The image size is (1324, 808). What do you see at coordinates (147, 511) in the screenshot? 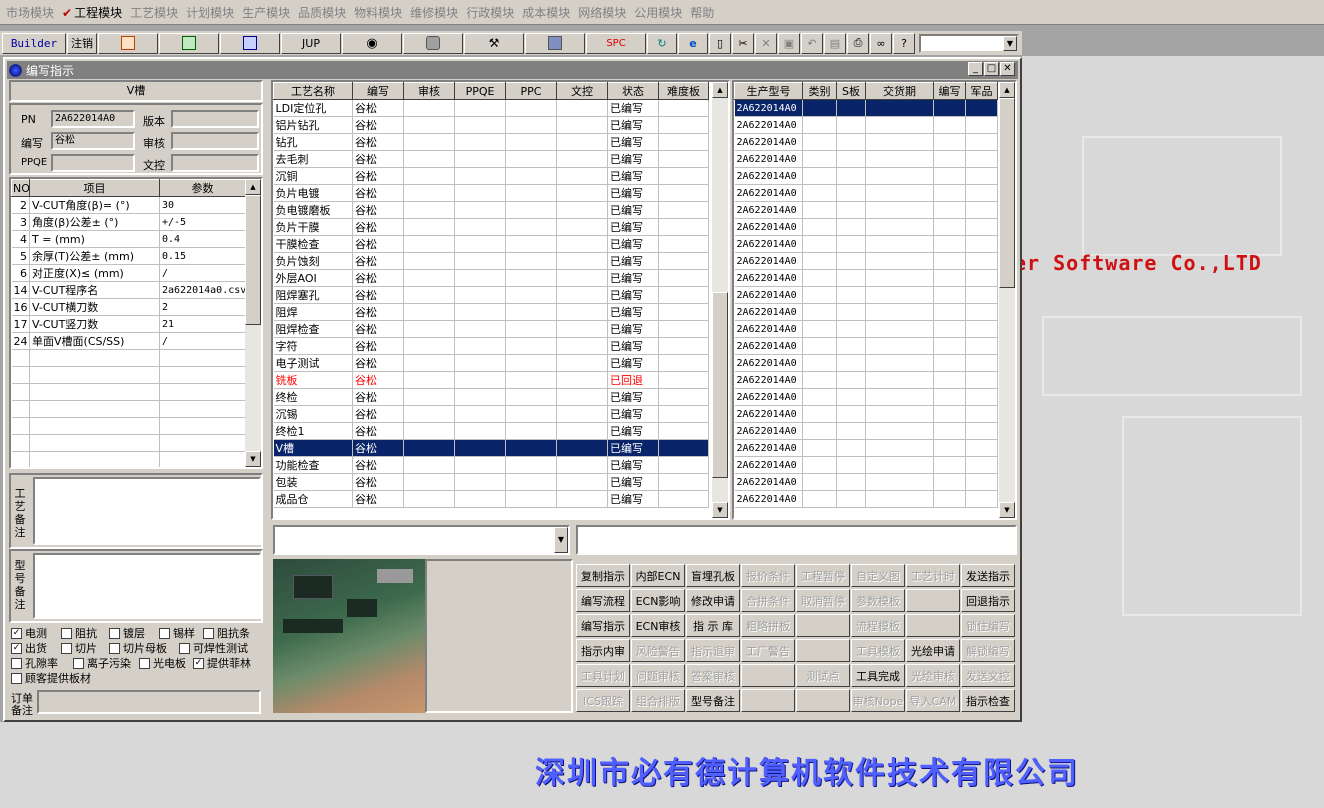
I see `process-note-field` at bounding box center [147, 511].